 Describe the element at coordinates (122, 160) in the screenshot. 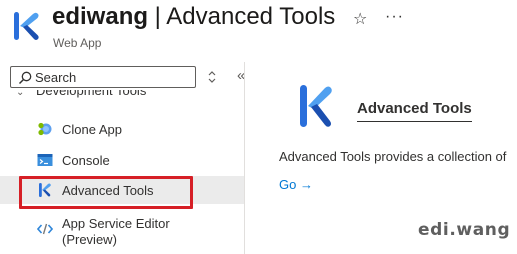

I see `sidebar-item-console: Console` at that location.